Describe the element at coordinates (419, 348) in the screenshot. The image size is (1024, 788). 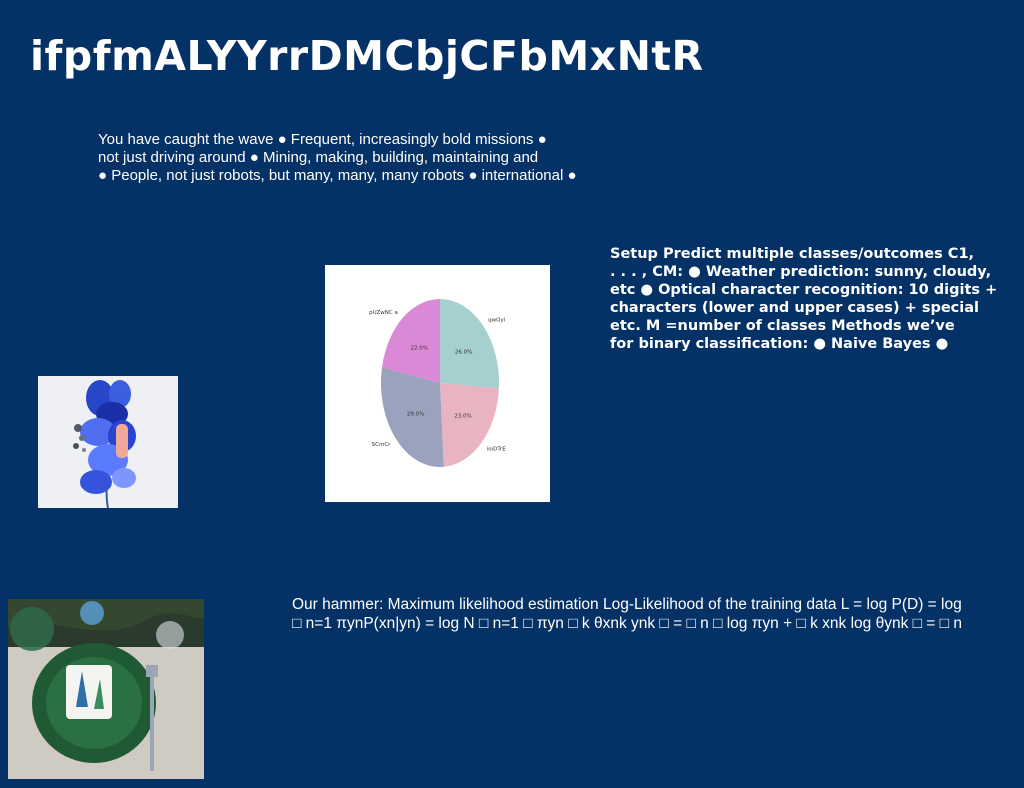
I see `pie-pct-label: 22.0%` at that location.